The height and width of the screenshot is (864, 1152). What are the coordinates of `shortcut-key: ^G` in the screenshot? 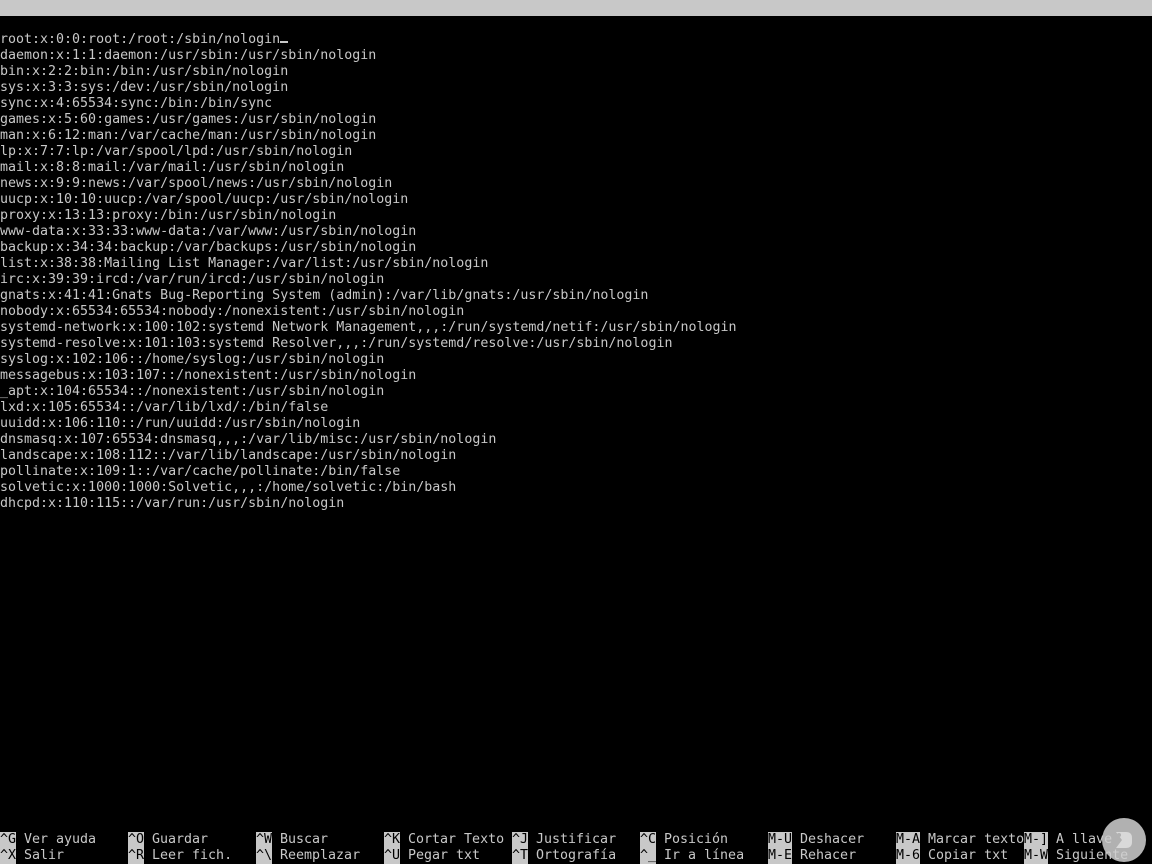 It's located at (8, 840).